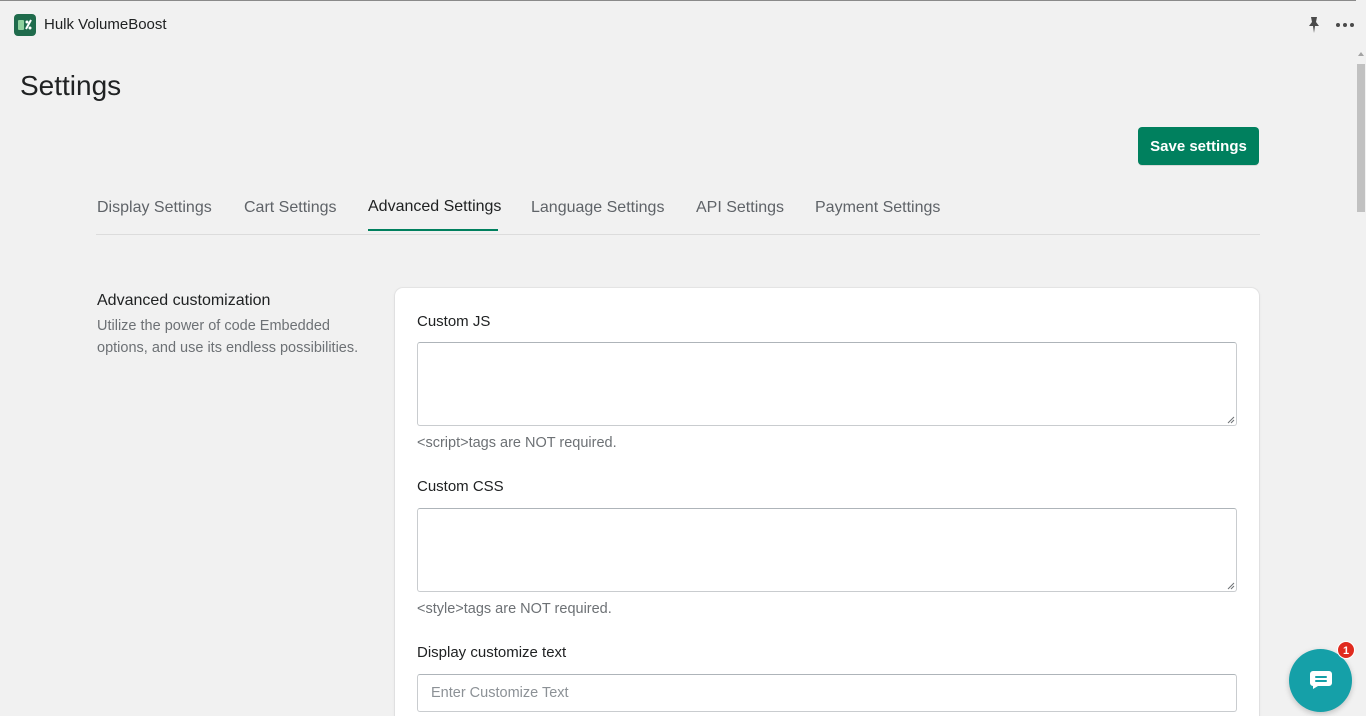 The image size is (1366, 716). What do you see at coordinates (1345, 25) in the screenshot?
I see `more-options-icon` at bounding box center [1345, 25].